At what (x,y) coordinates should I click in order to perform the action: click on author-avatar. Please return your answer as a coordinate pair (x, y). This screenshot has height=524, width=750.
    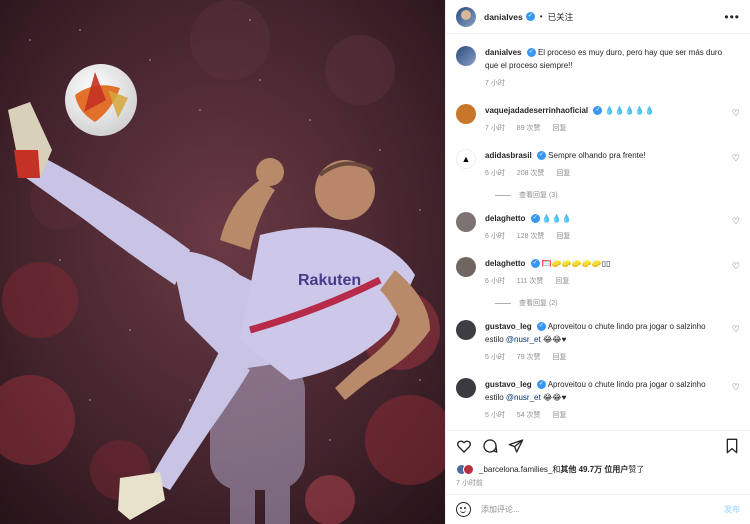
    Looking at the image, I should click on (466, 16).